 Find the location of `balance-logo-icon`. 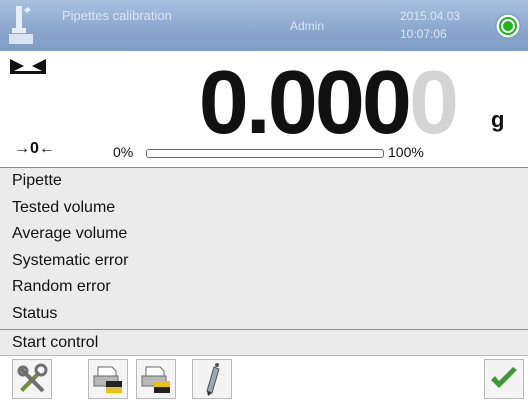

balance-logo-icon is located at coordinates (23, 26).